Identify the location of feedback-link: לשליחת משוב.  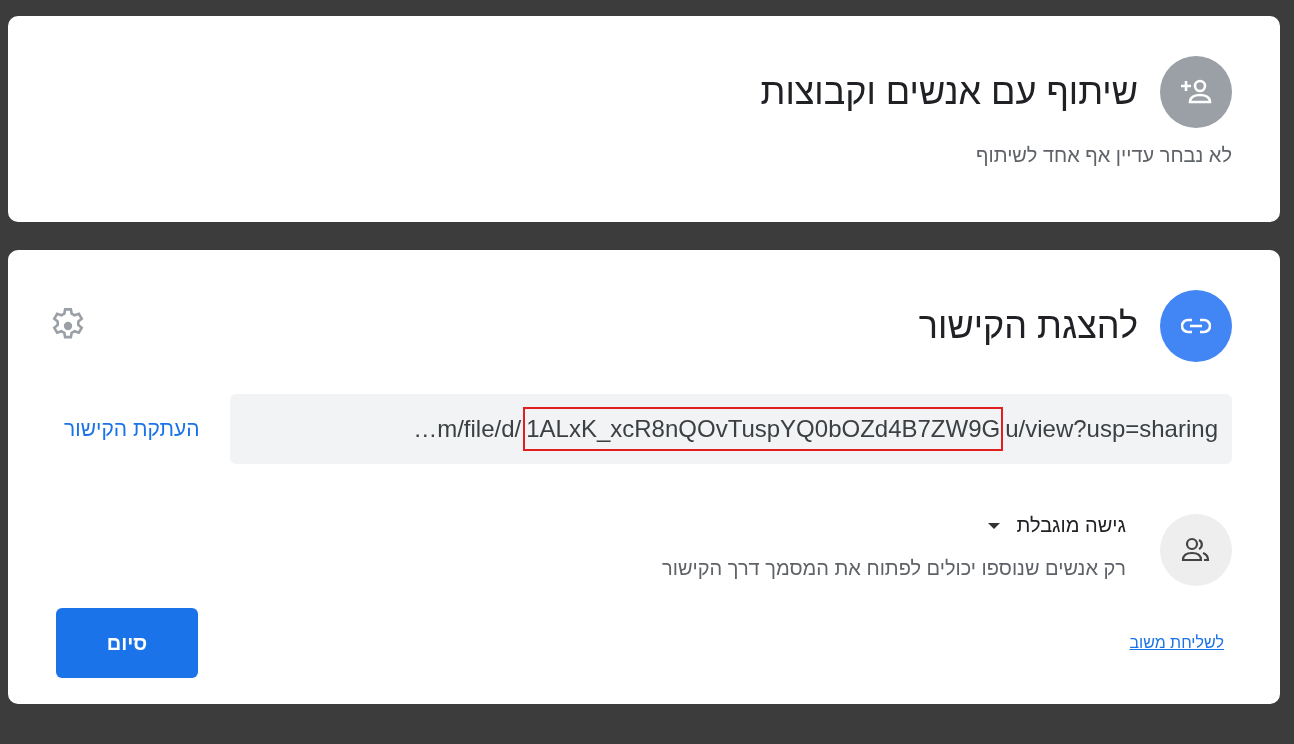
(1176, 643).